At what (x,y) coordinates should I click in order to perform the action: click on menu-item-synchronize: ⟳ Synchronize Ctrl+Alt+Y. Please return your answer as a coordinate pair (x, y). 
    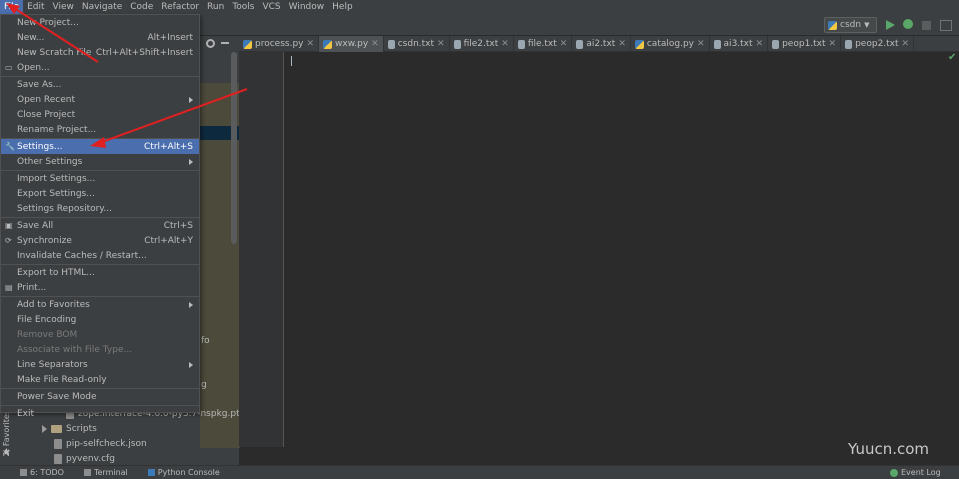
    Looking at the image, I should click on (100, 240).